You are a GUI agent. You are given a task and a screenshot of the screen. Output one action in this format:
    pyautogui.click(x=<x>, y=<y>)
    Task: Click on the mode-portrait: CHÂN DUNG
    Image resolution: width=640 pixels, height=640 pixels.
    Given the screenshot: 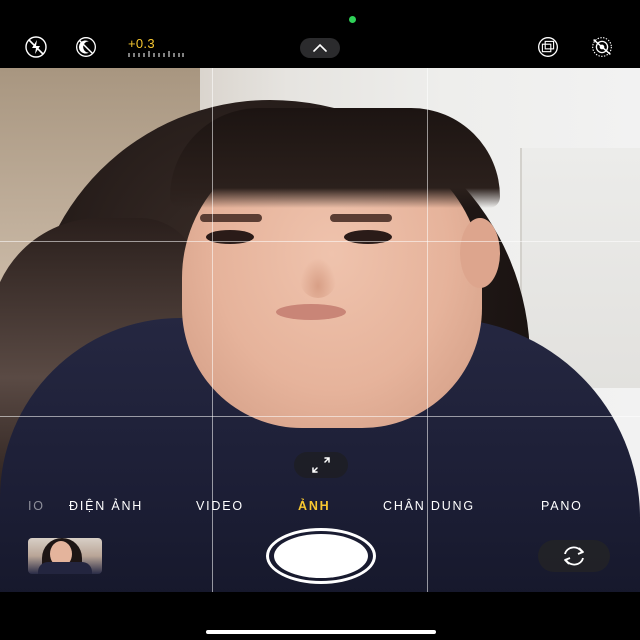 What is the action you would take?
    pyautogui.click(x=429, y=506)
    